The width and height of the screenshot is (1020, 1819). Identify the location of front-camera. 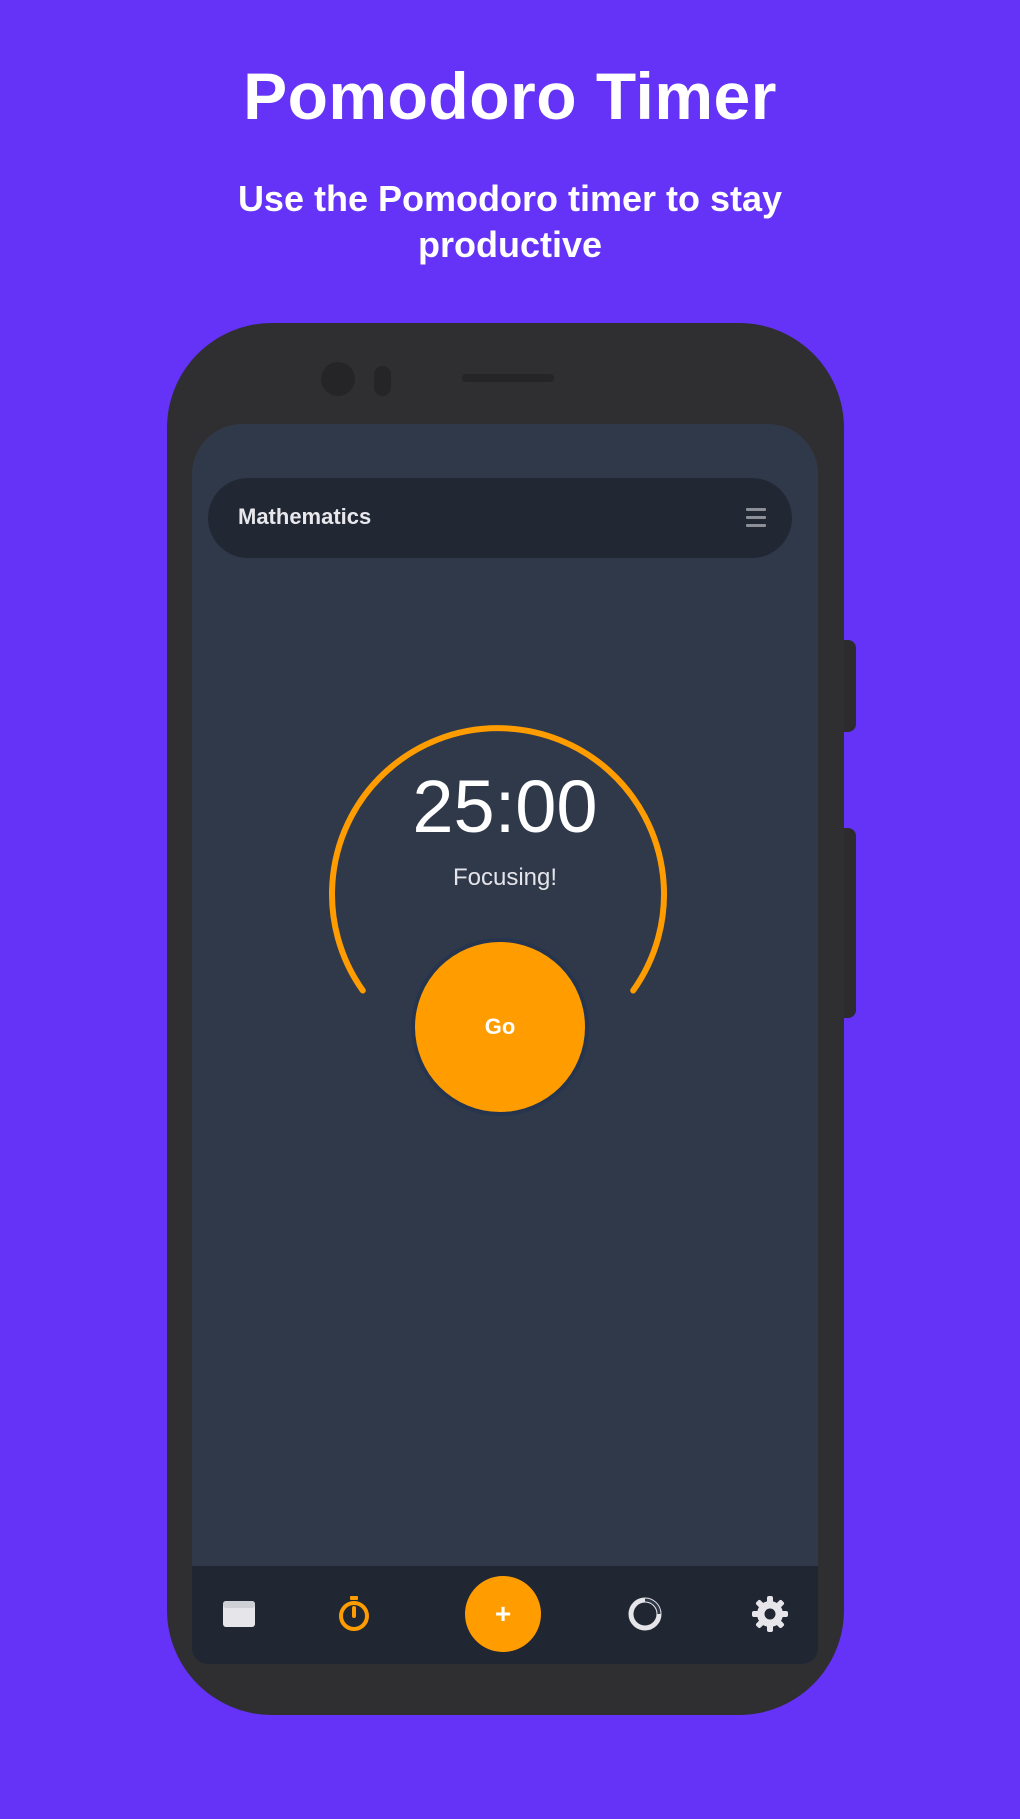
(338, 379).